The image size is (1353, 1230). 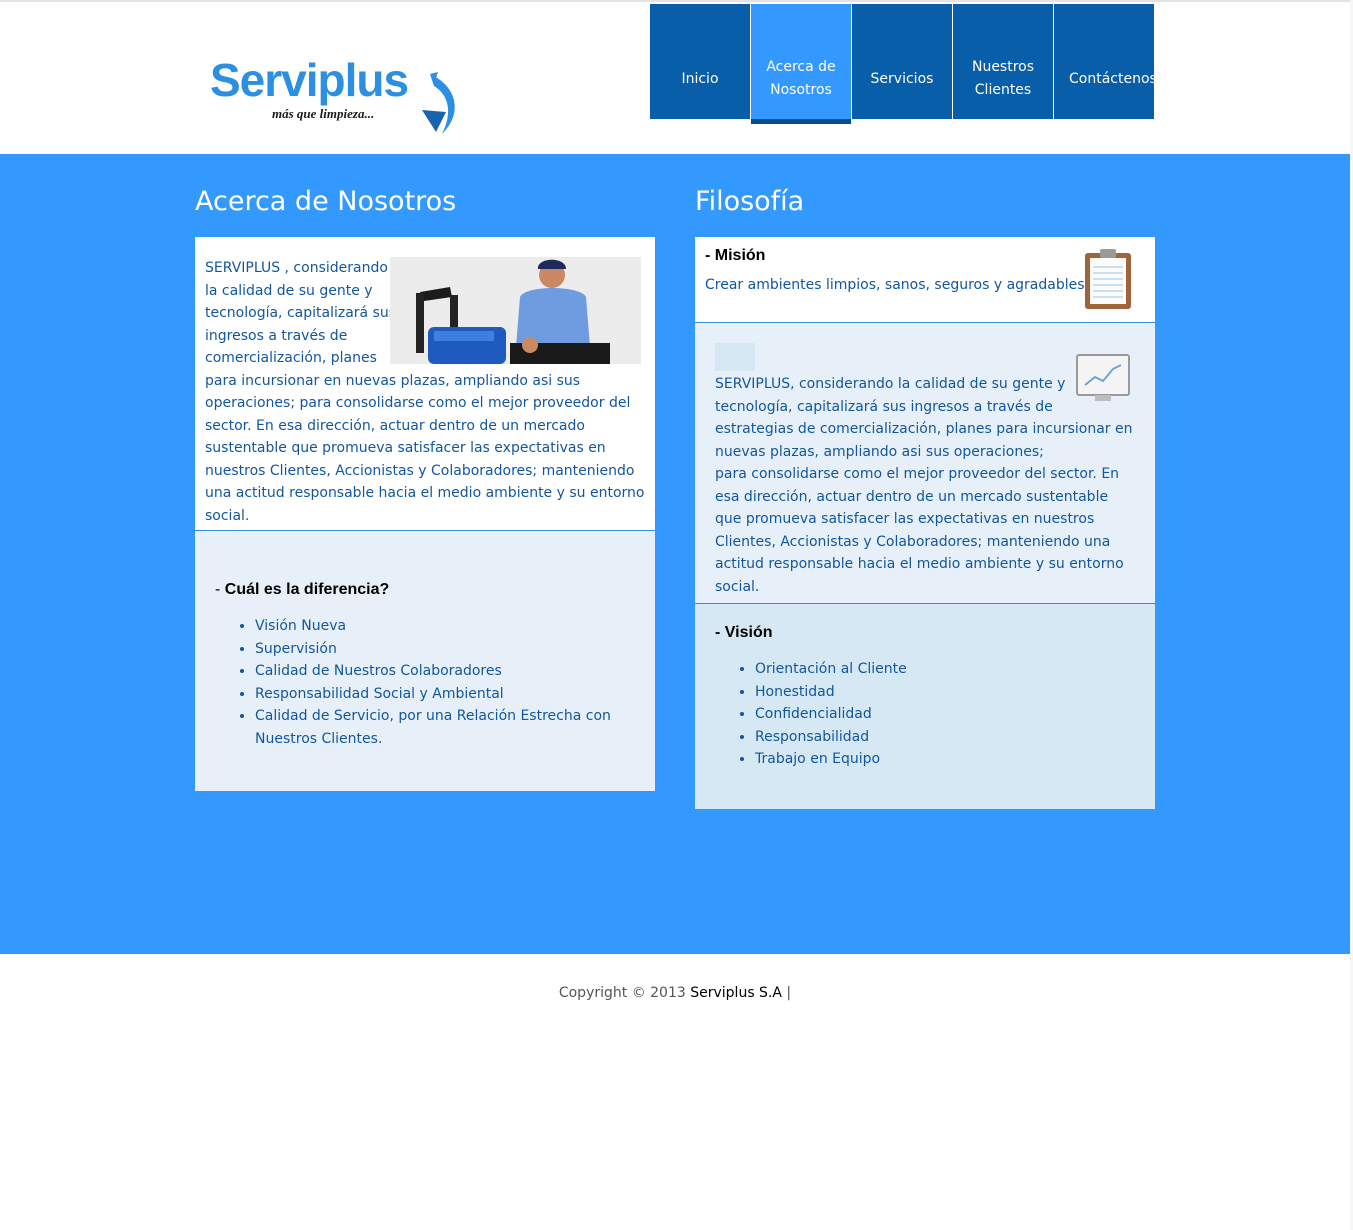 What do you see at coordinates (735, 255) in the screenshot?
I see `mision-heading: - Misión` at bounding box center [735, 255].